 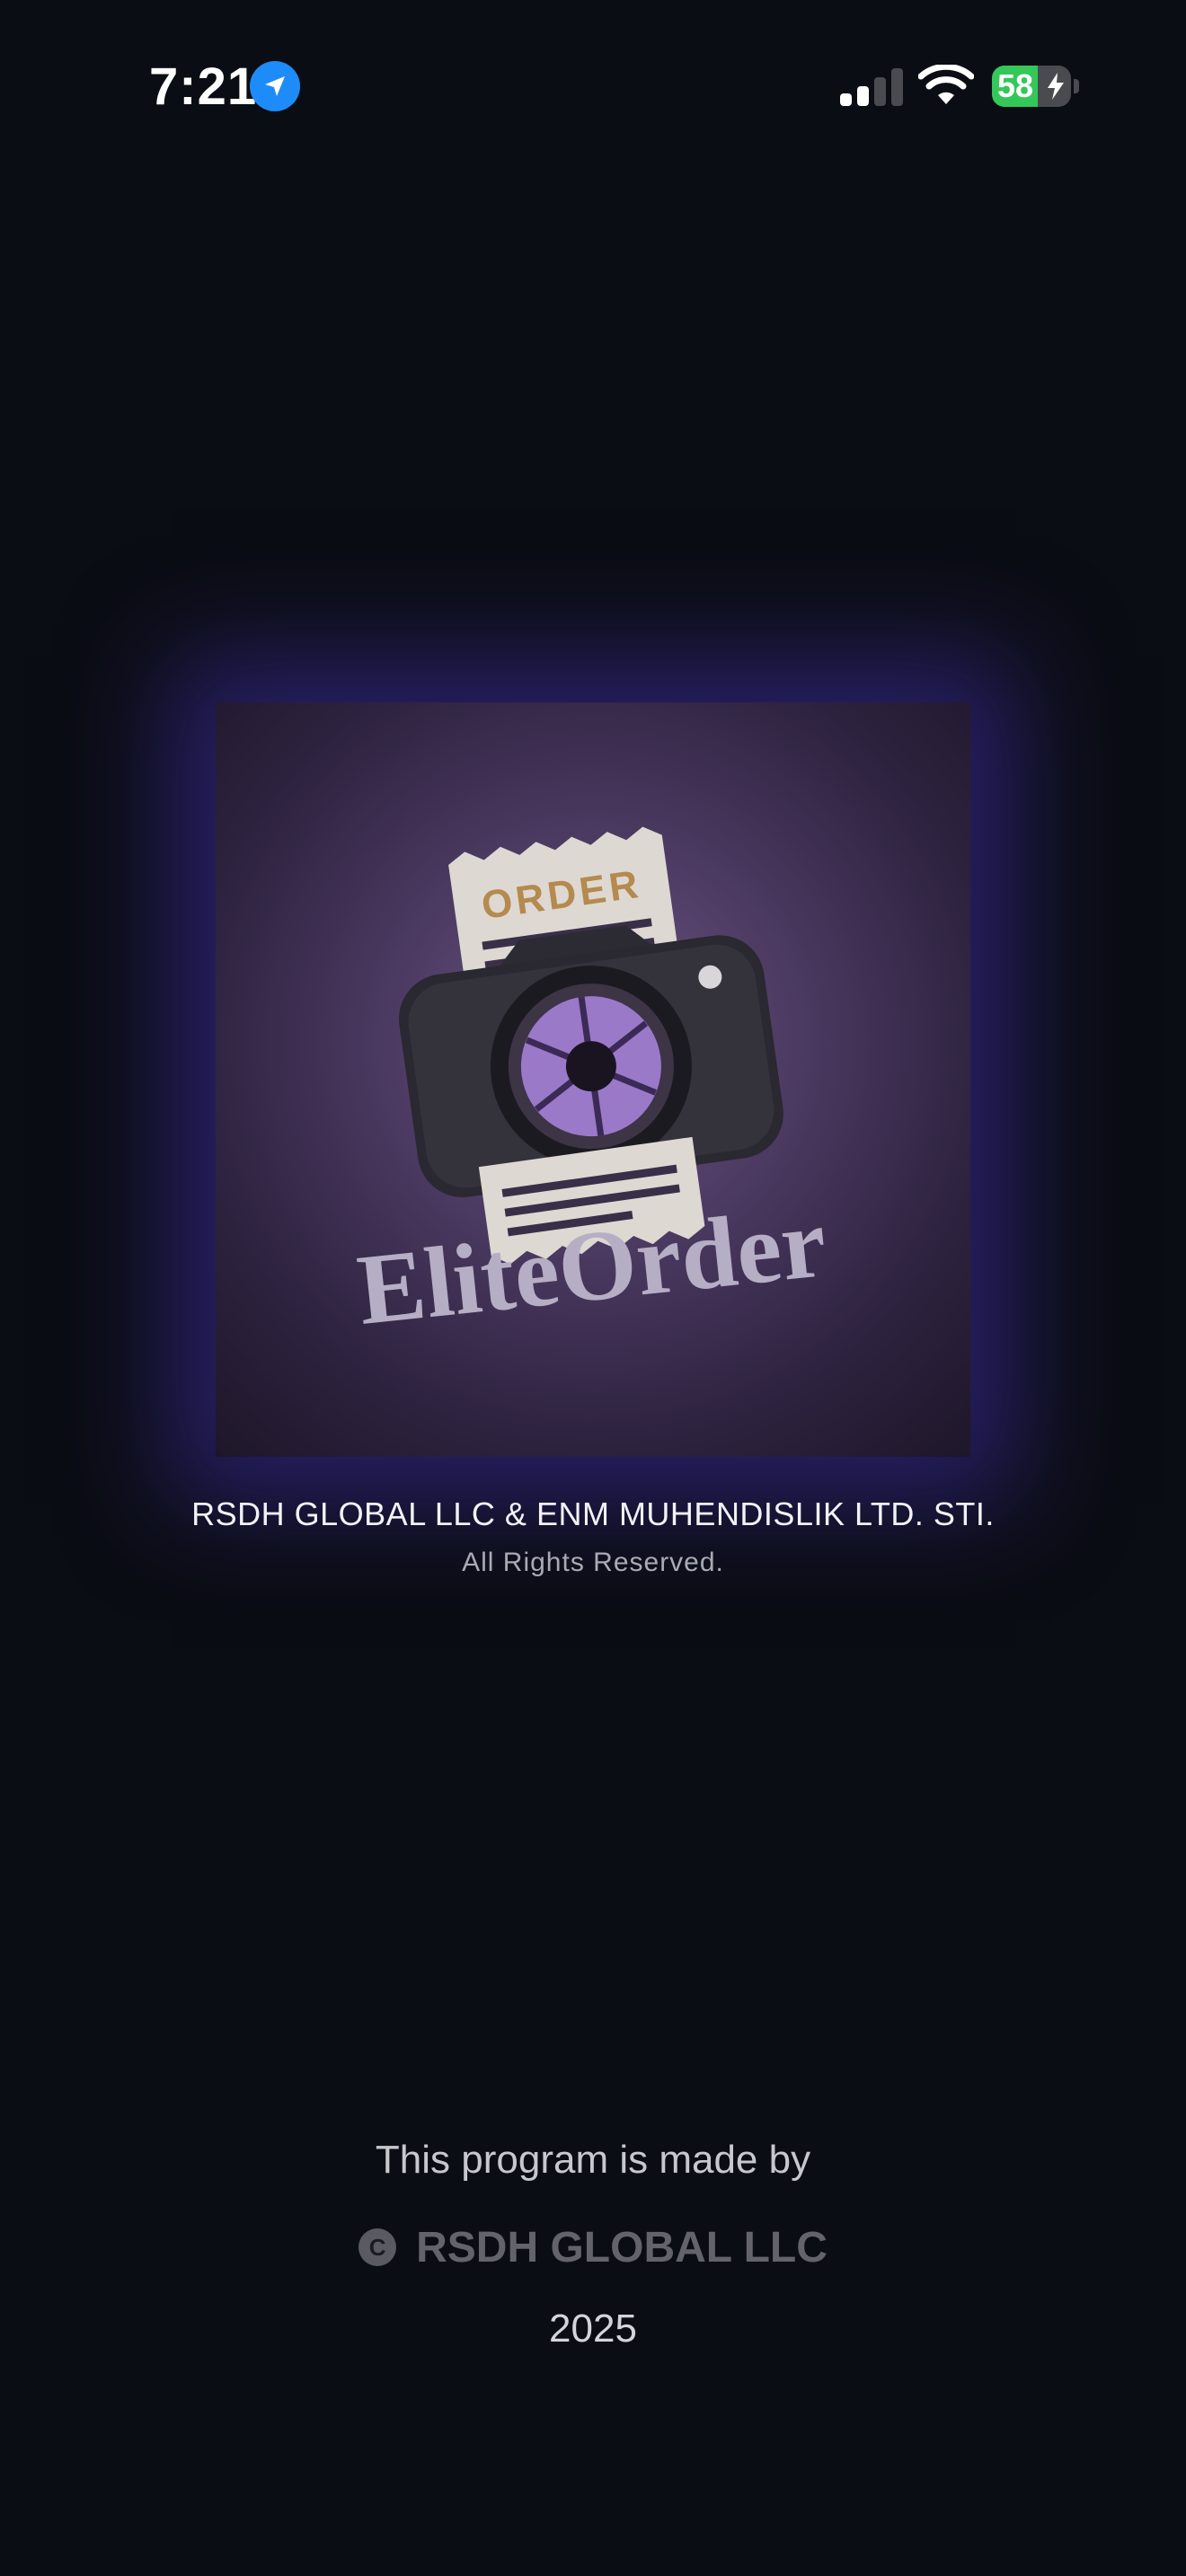 I want to click on made-by-label: This program is made by, so click(x=593, y=2160).